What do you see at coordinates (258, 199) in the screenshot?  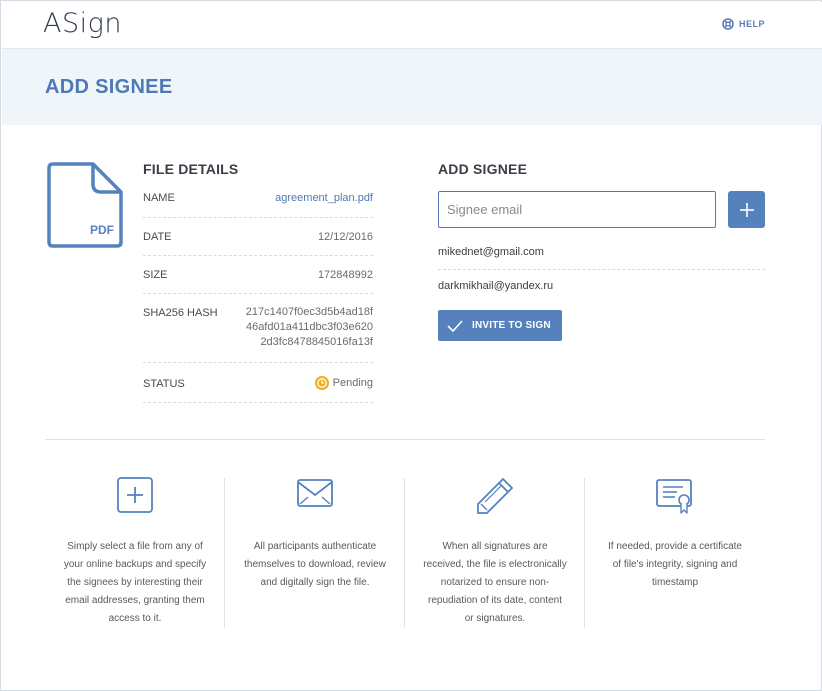 I see `detail-row-name: NAME agreement_plan.pdf` at bounding box center [258, 199].